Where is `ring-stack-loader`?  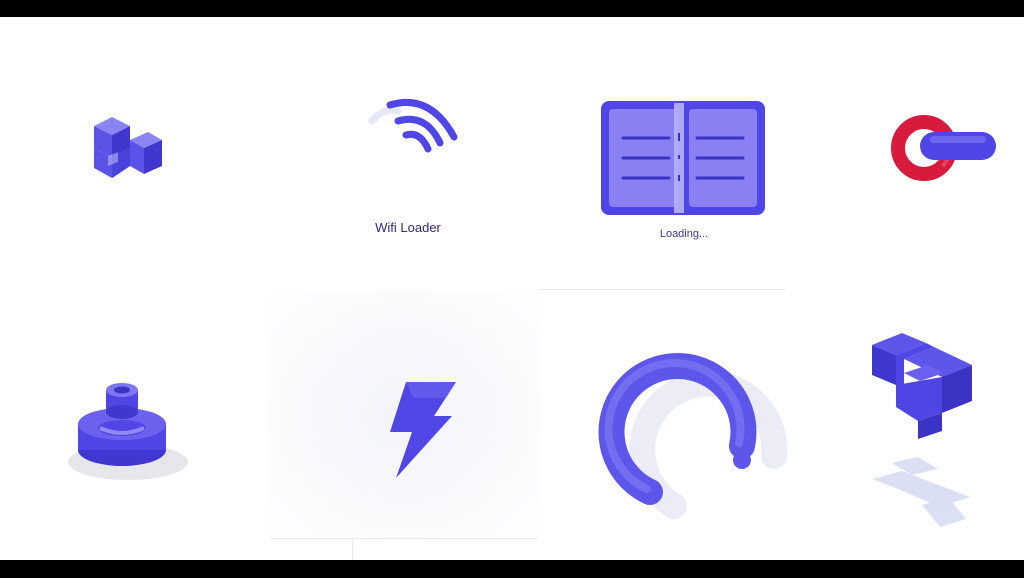
ring-stack-loader is located at coordinates (131, 428).